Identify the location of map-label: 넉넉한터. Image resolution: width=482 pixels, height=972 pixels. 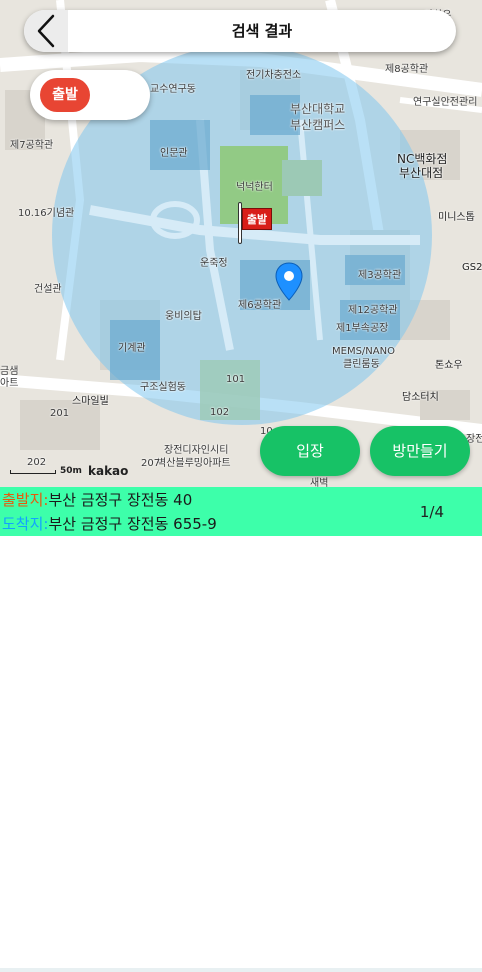
(254, 187).